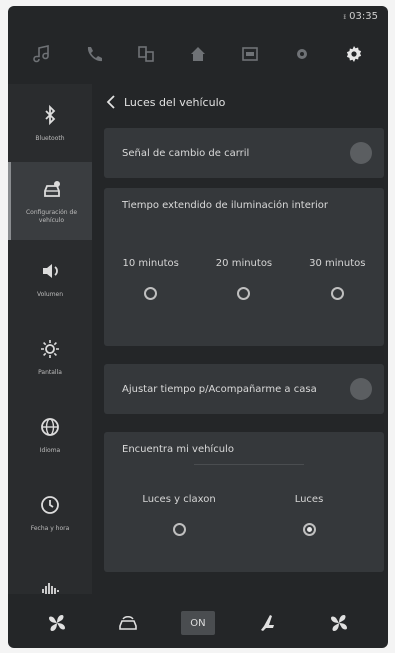 The height and width of the screenshot is (653, 395). Describe the element at coordinates (186, 153) in the screenshot. I see `lane-change-label: Señal de cambio de carril` at that location.